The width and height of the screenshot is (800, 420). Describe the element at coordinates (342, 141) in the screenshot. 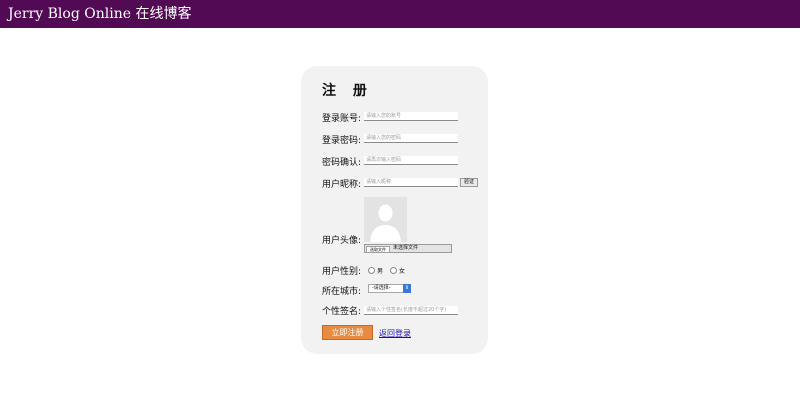

I see `password-label: 登录密码:` at that location.